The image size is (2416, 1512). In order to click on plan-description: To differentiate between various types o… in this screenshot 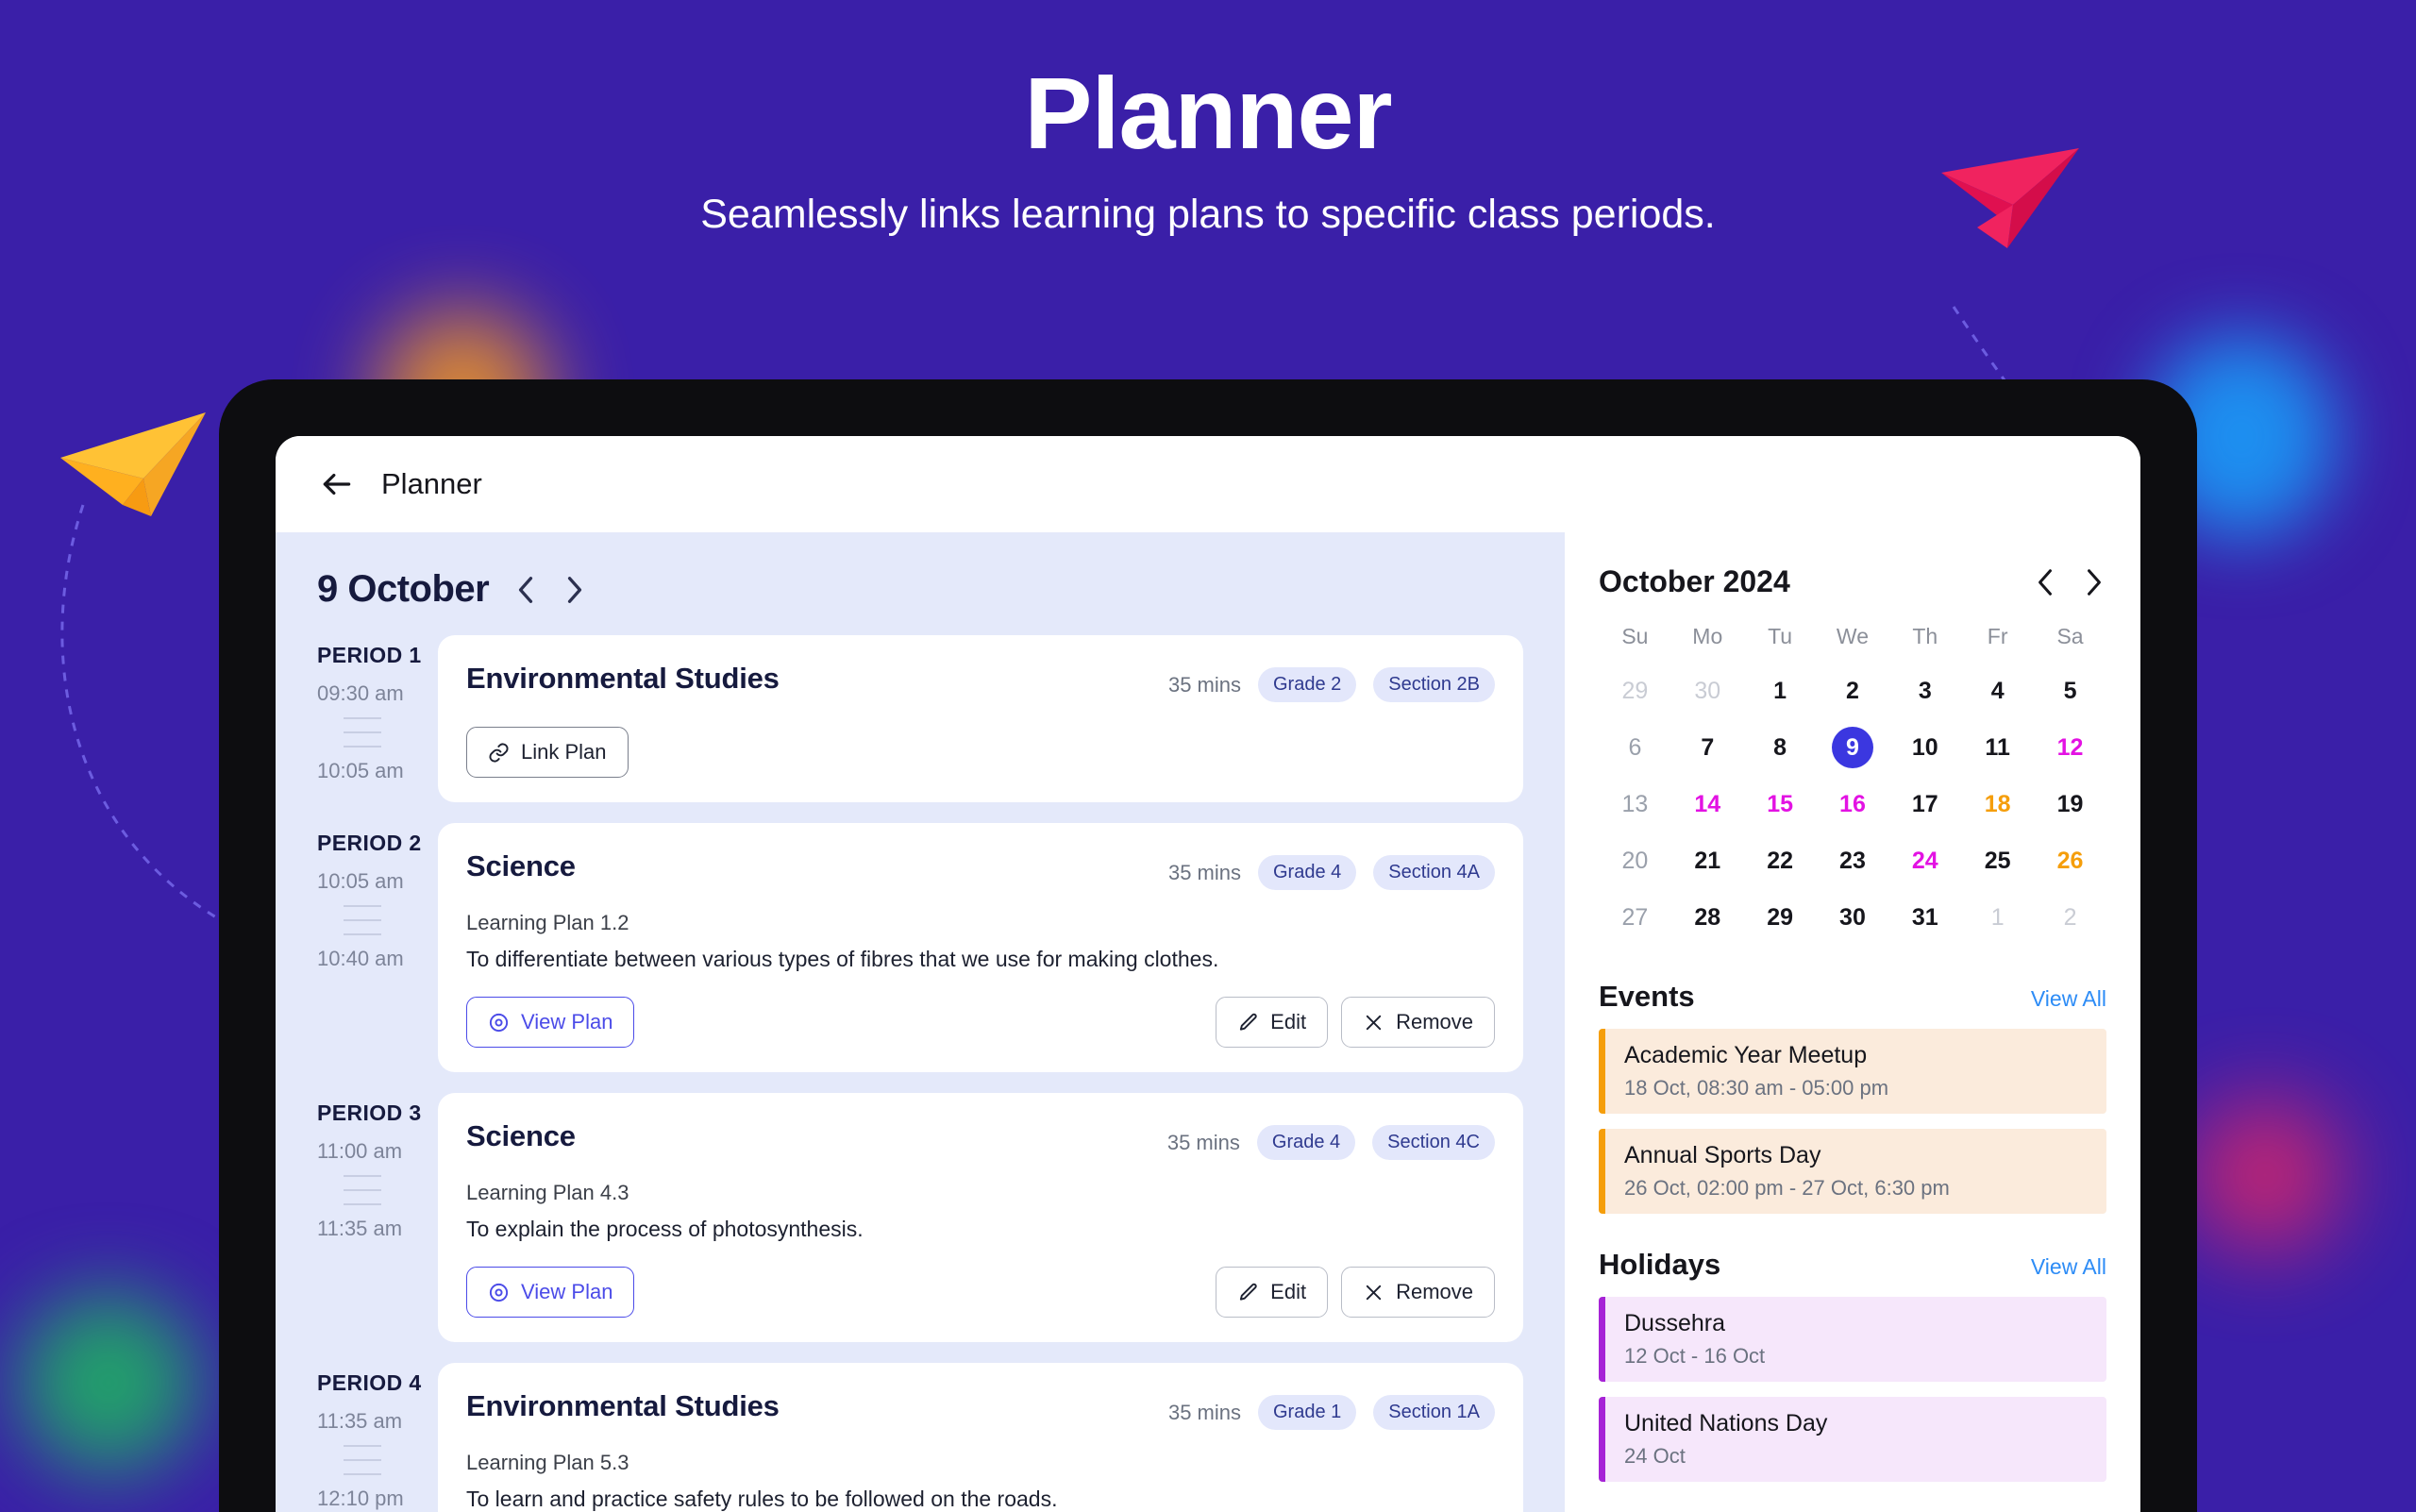, I will do `click(843, 959)`.